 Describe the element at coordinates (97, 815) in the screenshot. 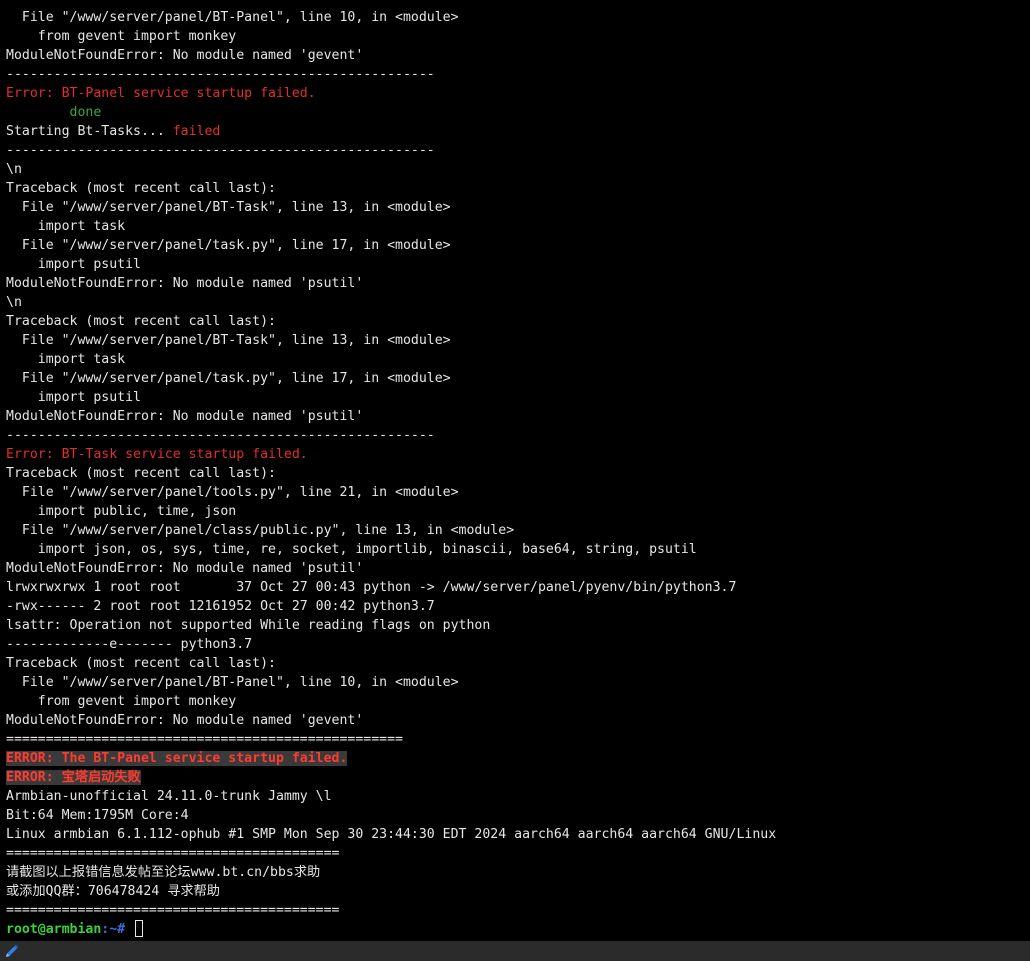

I see `output-line: Bit:64 Mem:1795M Core:4` at that location.